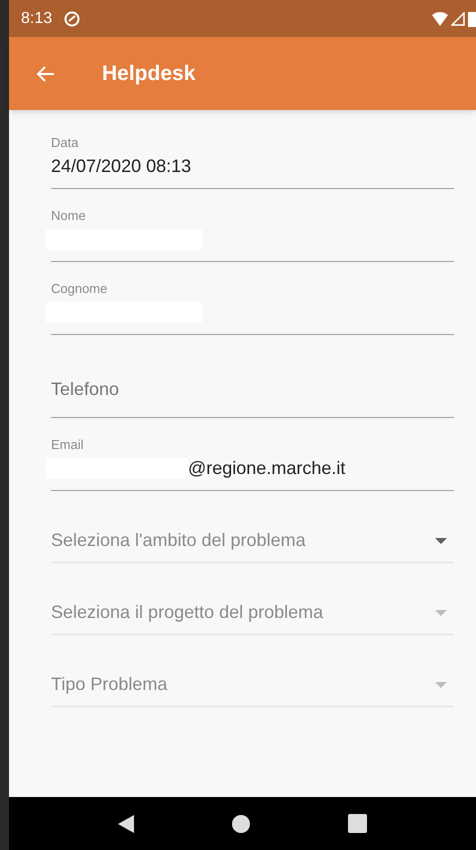 This screenshot has width=476, height=850. Describe the element at coordinates (252, 225) in the screenshot. I see `text-field: Nome` at that location.